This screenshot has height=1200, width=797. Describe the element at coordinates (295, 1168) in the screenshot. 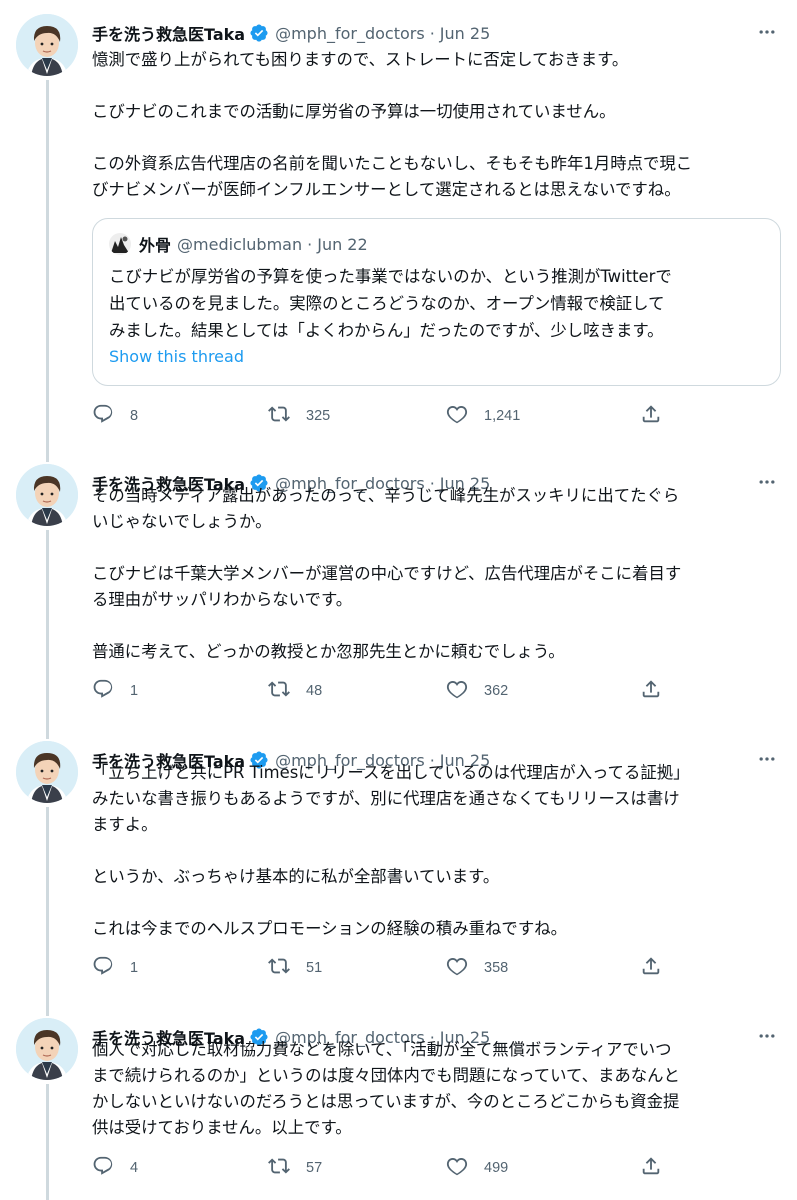

I see `retweet-button: 57` at that location.